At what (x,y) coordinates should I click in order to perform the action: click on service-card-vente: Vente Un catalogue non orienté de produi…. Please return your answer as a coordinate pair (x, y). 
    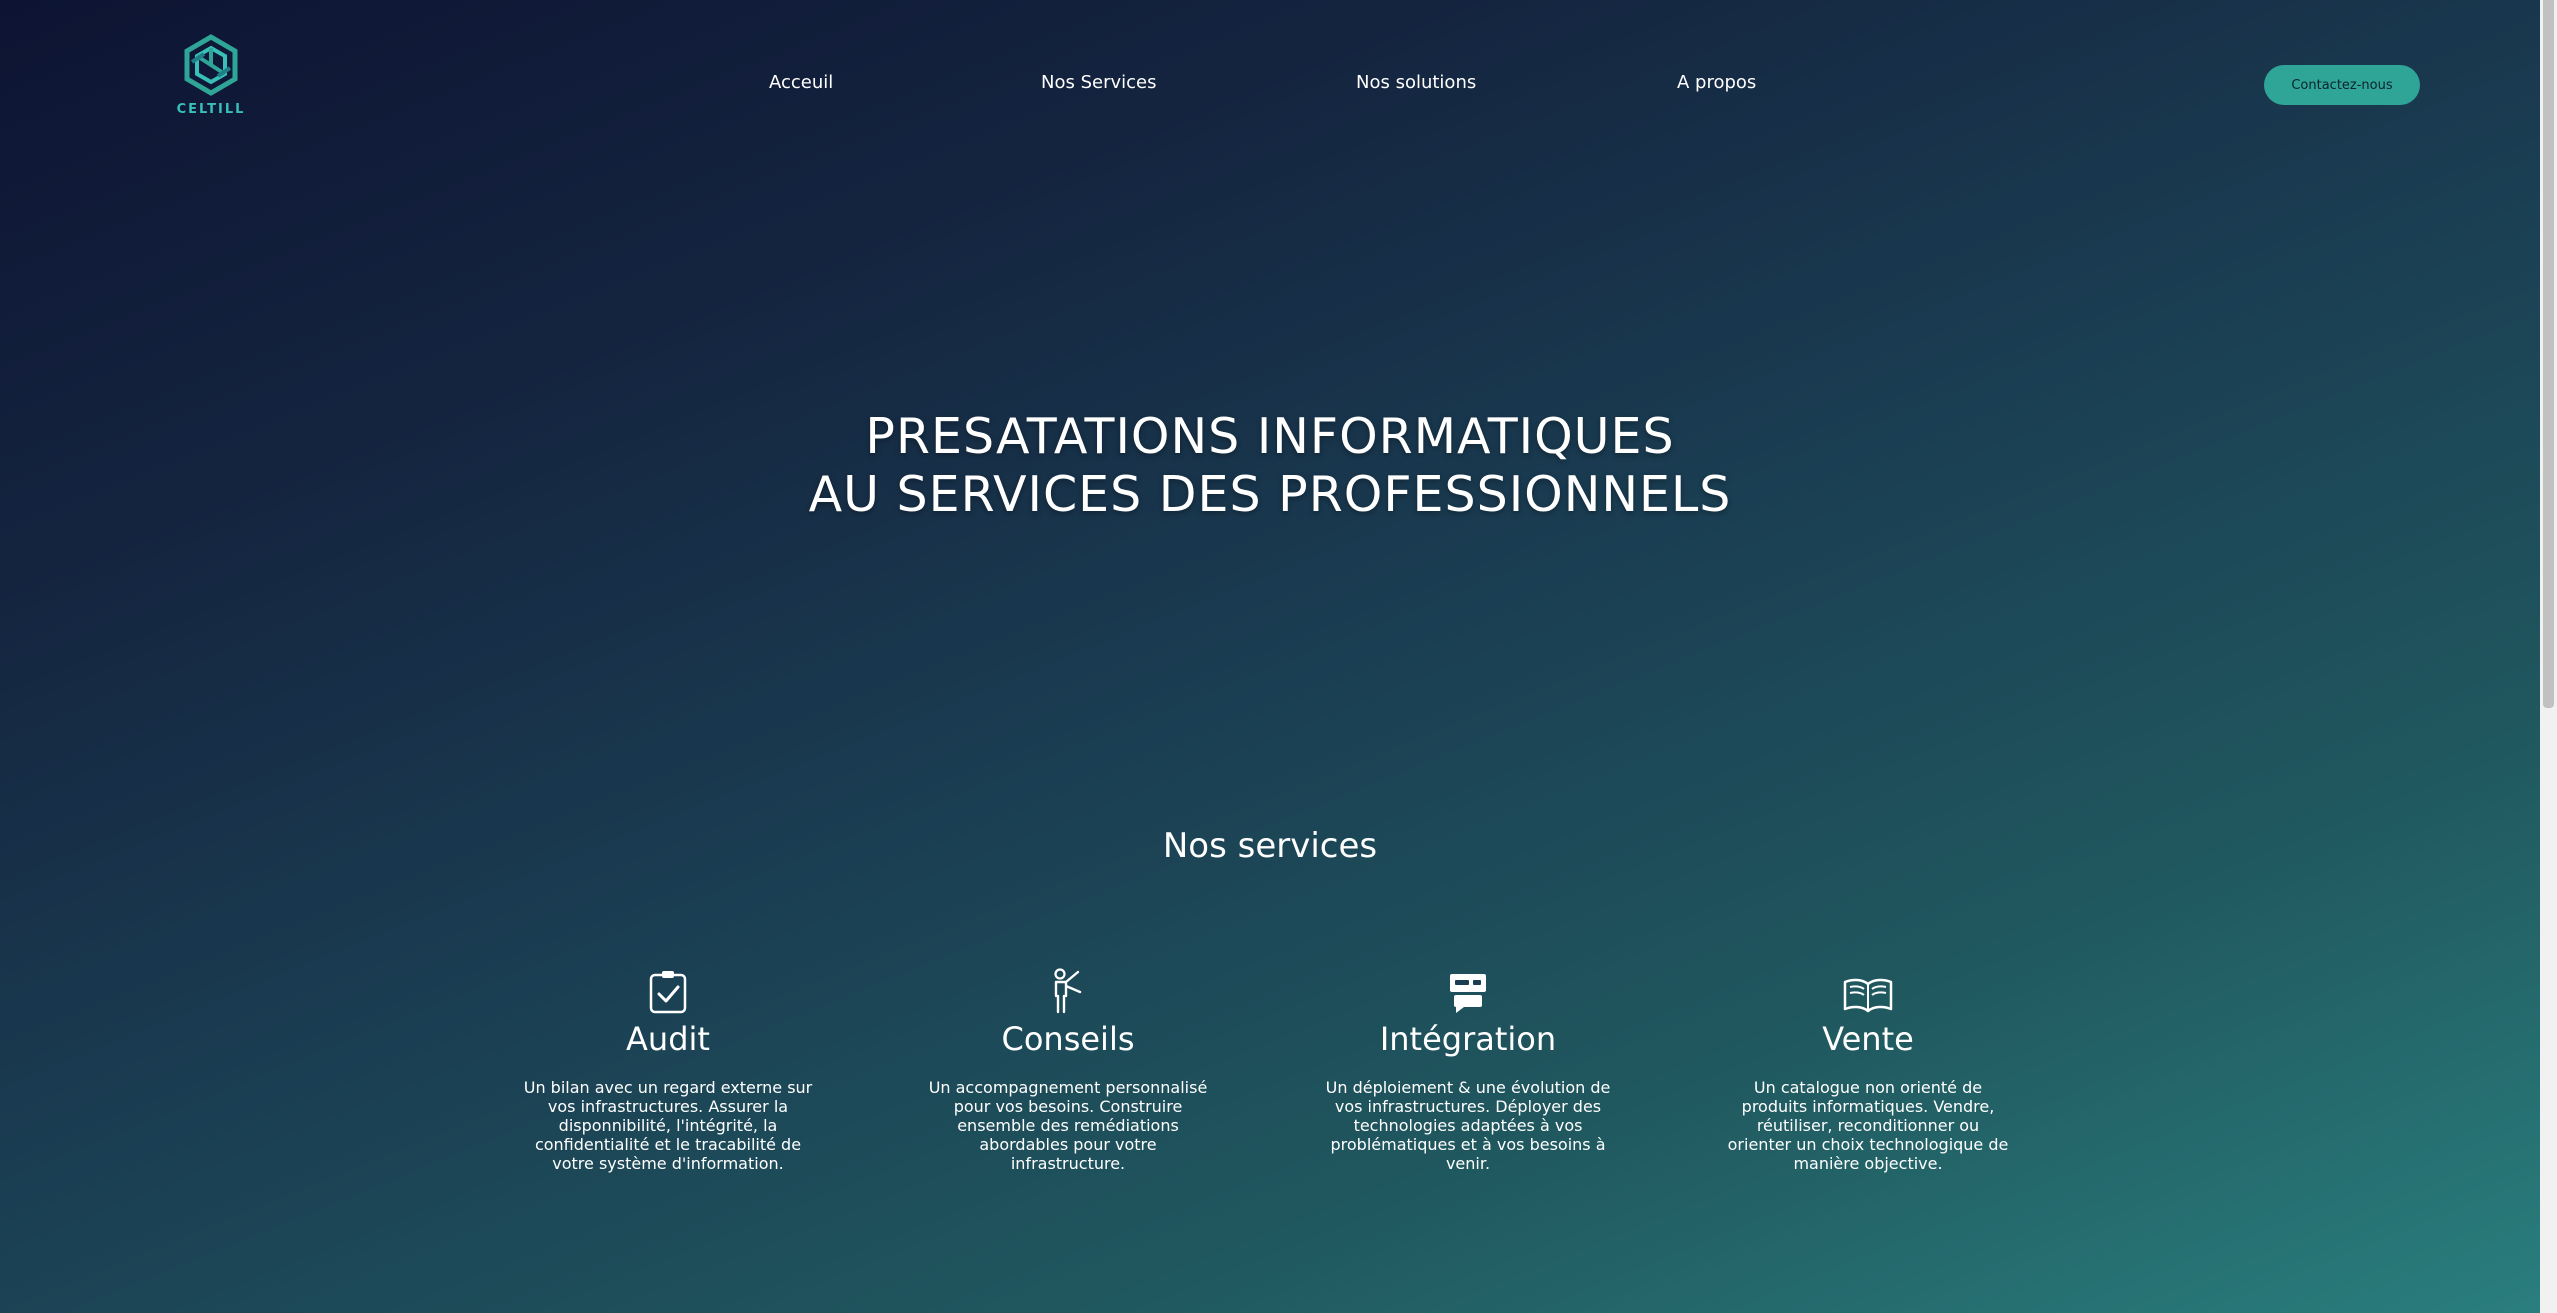
    Looking at the image, I should click on (1868, 1070).